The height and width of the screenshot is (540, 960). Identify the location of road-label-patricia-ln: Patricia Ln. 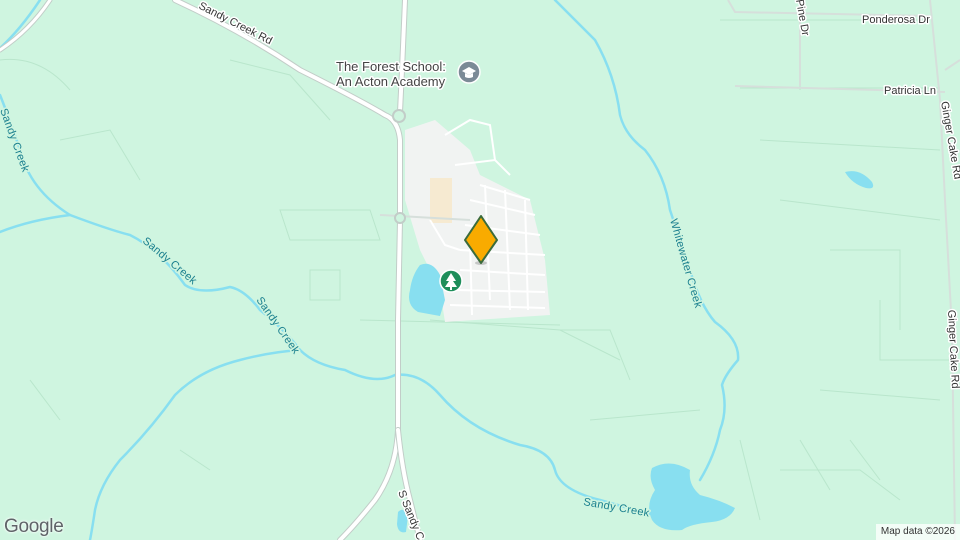
(910, 91).